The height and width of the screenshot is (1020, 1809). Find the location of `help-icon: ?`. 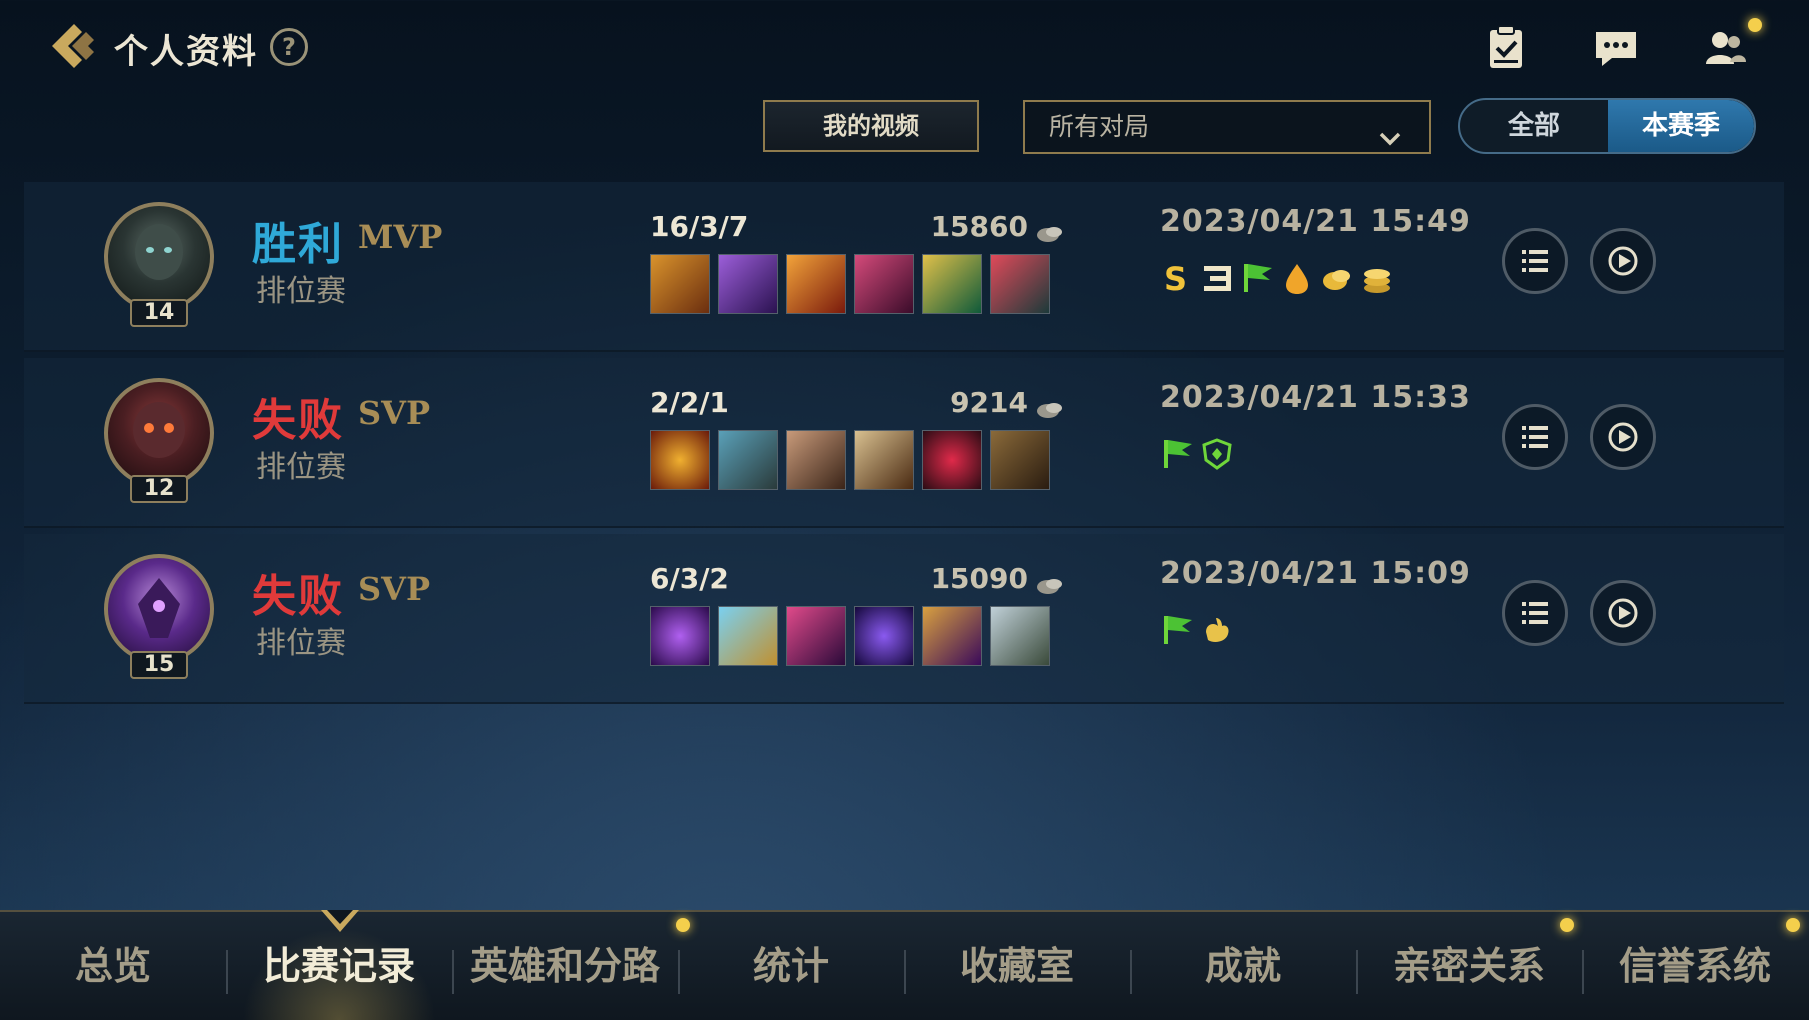

help-icon: ? is located at coordinates (289, 47).